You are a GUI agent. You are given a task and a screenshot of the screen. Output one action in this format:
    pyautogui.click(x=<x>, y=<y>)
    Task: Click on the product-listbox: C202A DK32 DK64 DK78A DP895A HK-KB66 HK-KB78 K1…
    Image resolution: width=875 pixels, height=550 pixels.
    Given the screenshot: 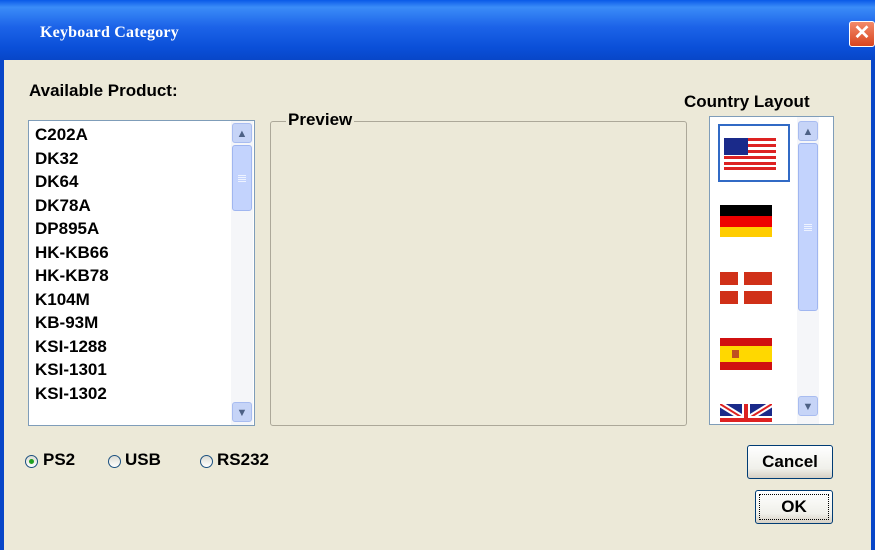 What is the action you would take?
    pyautogui.click(x=141, y=273)
    